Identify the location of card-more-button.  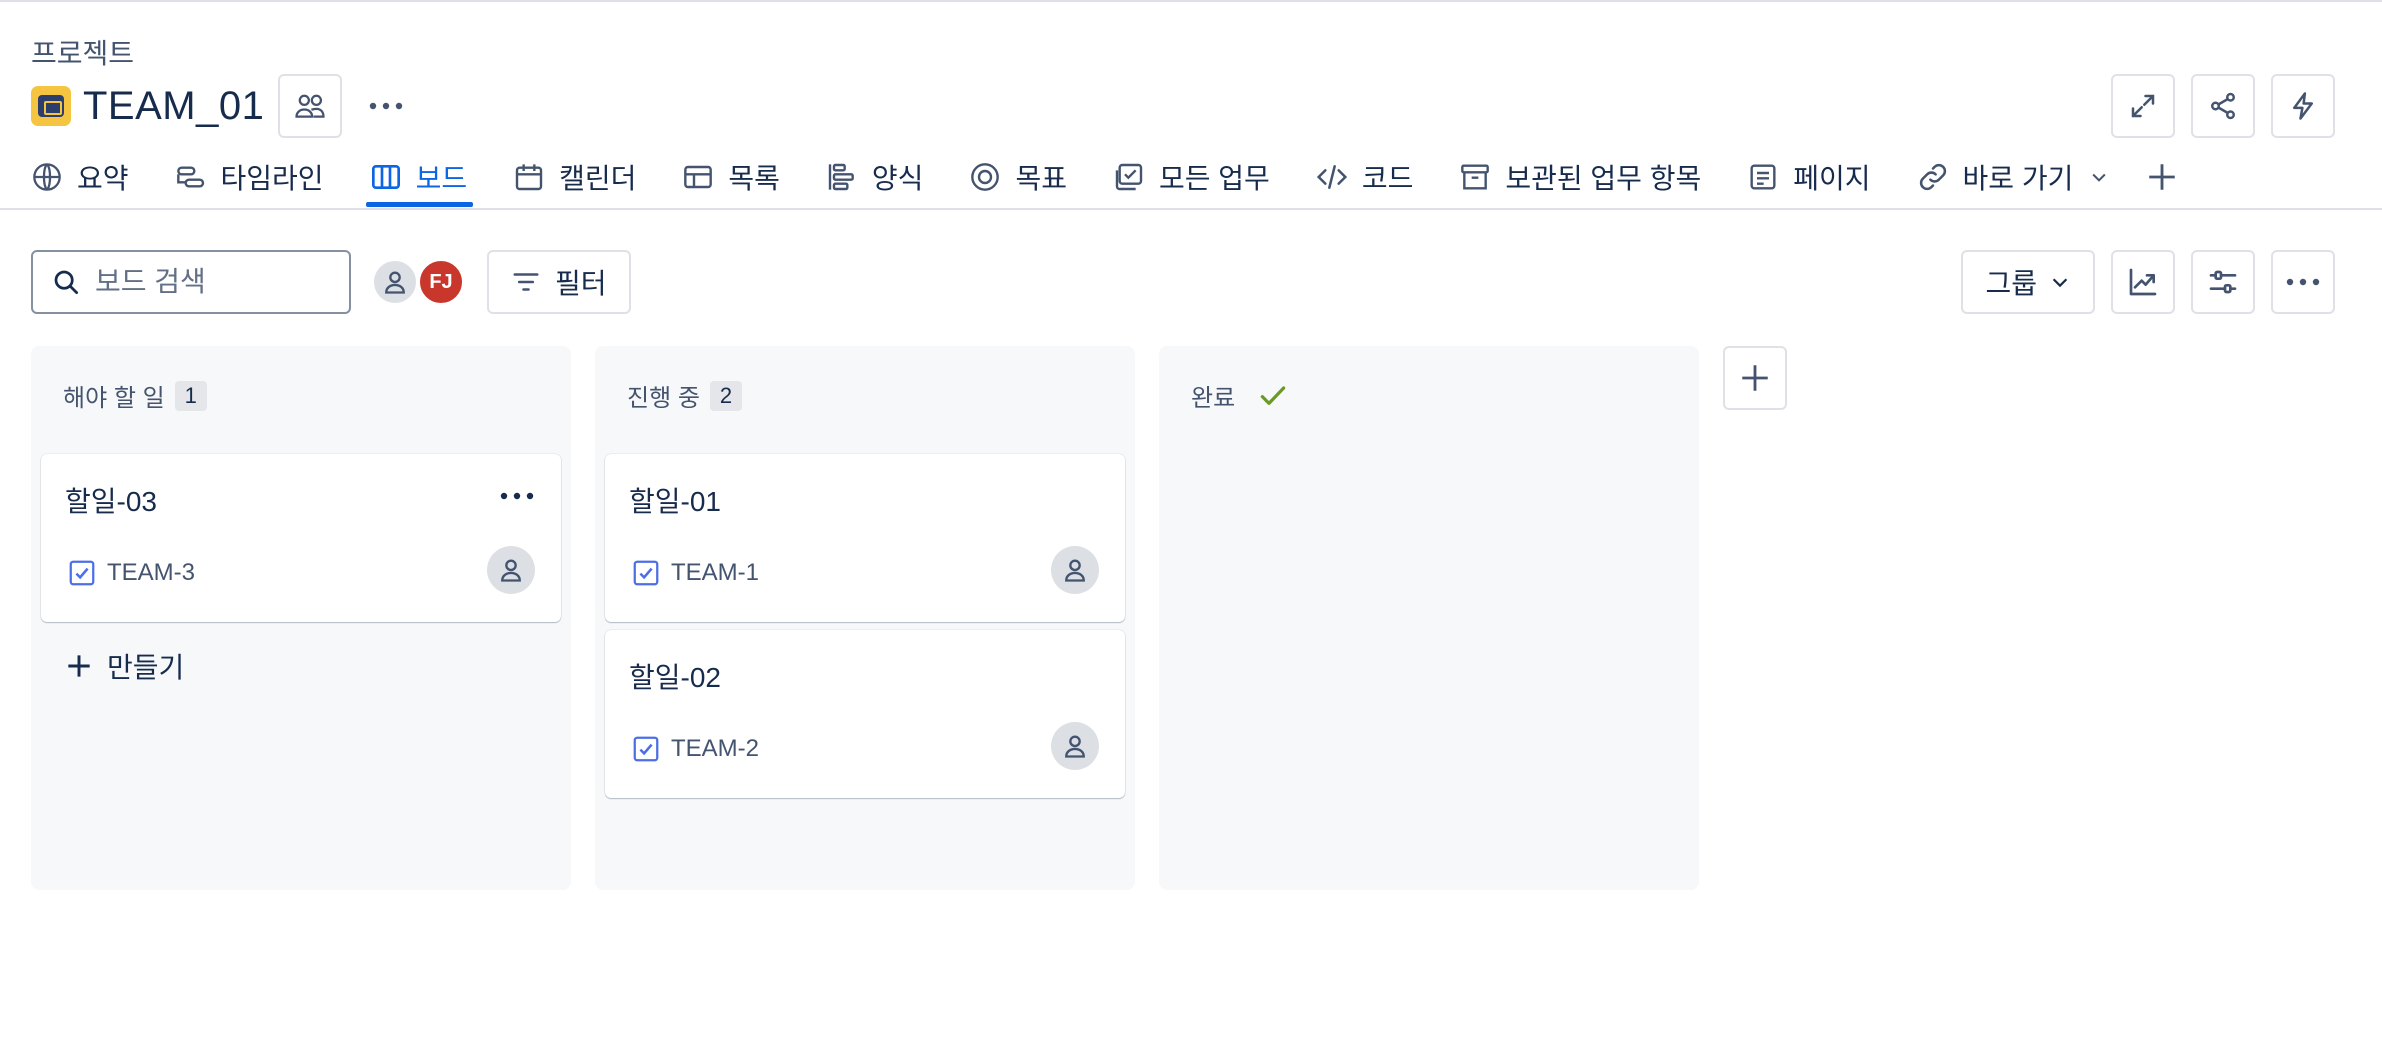
(517, 496).